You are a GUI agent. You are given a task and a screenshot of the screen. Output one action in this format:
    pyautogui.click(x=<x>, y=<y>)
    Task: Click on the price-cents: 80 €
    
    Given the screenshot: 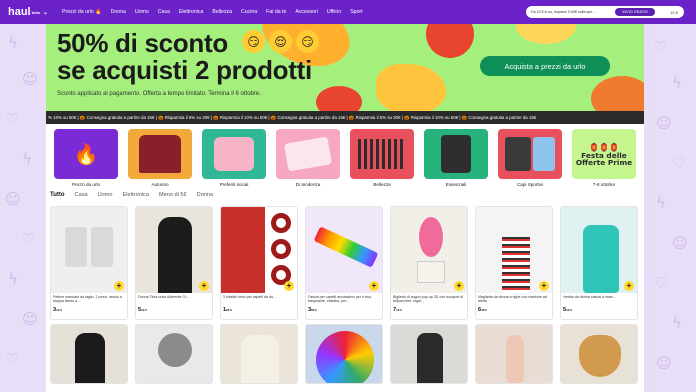 What is the action you would take?
    pyautogui.click(x=229, y=310)
    